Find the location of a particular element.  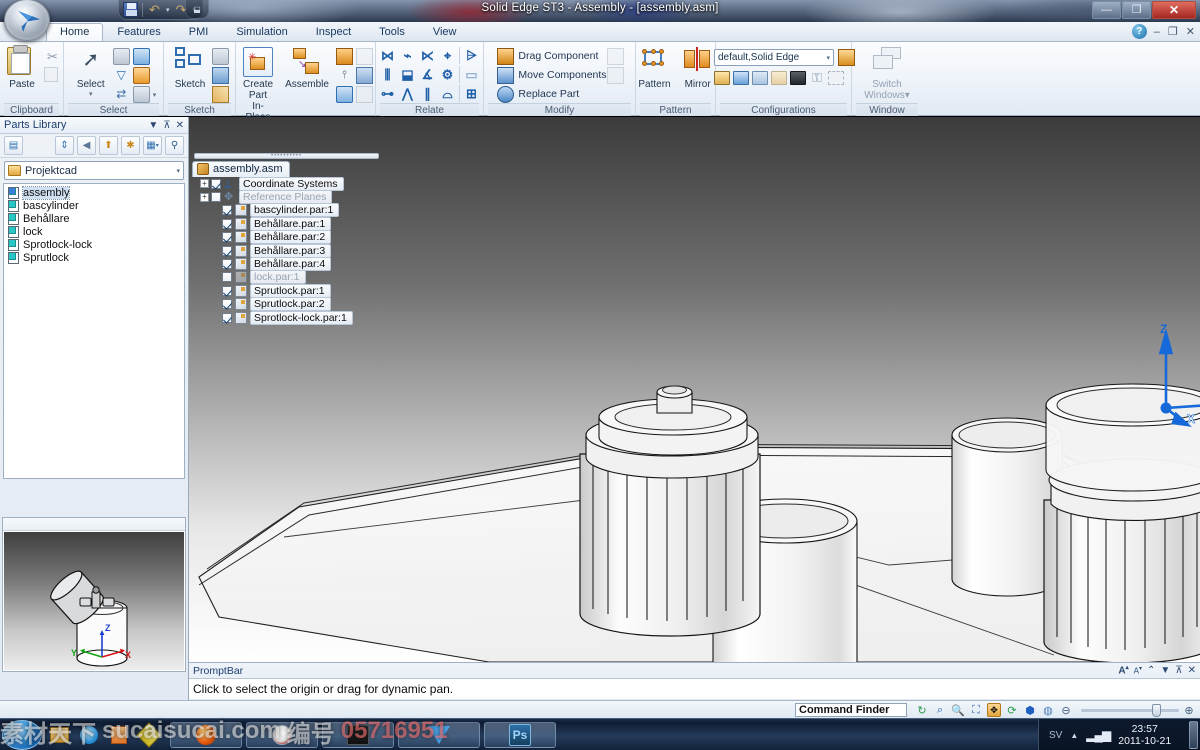

collapse-icon: ⌃ is located at coordinates (1151, 670).